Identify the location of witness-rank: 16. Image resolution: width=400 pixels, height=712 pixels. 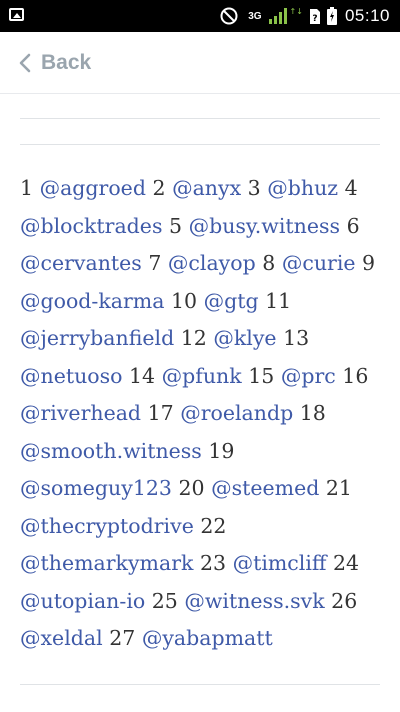
(355, 375).